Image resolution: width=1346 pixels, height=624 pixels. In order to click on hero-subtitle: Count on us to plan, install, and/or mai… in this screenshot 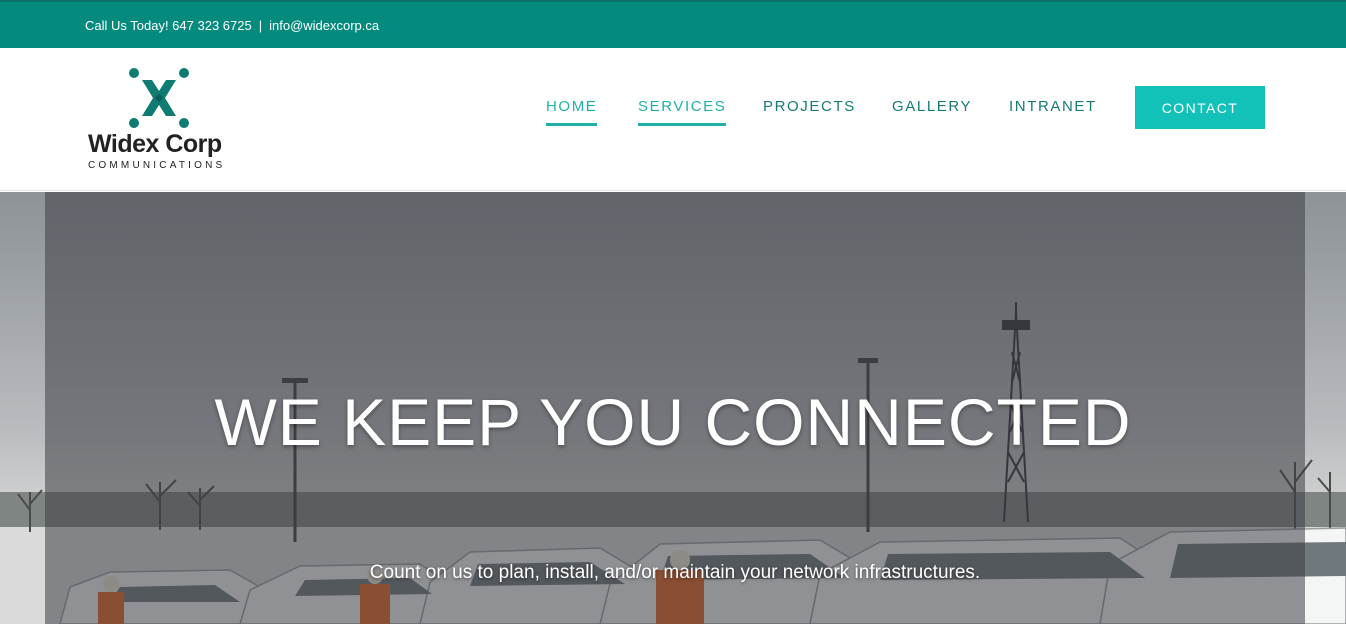, I will do `click(675, 572)`.